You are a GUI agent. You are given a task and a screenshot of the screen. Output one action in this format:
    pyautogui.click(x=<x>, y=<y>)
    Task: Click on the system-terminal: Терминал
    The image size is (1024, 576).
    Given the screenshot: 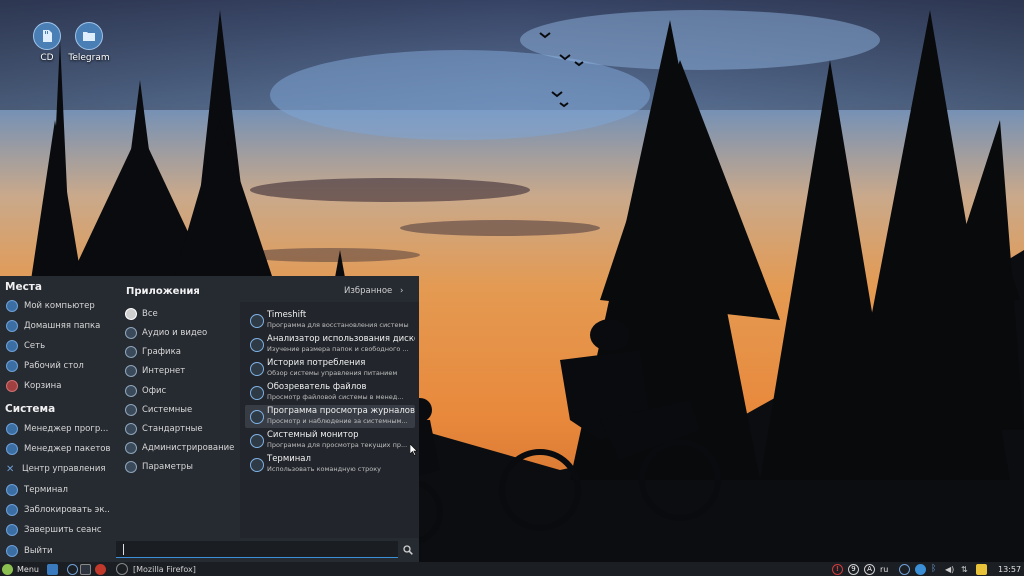 What is the action you would take?
    pyautogui.click(x=58, y=490)
    